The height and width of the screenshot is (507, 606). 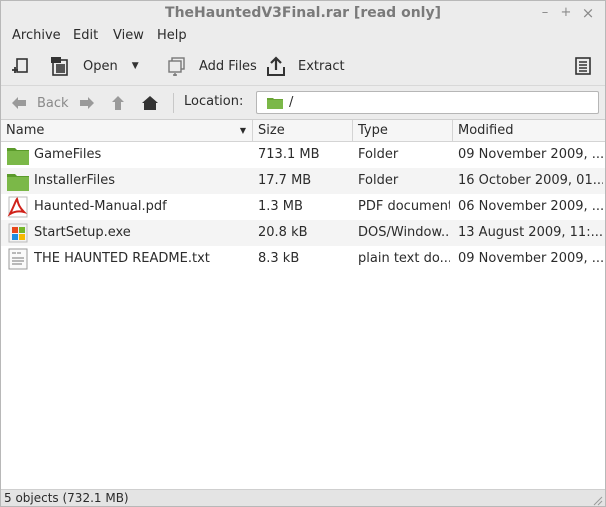 I want to click on add-files-button: Add Files, so click(x=212, y=66).